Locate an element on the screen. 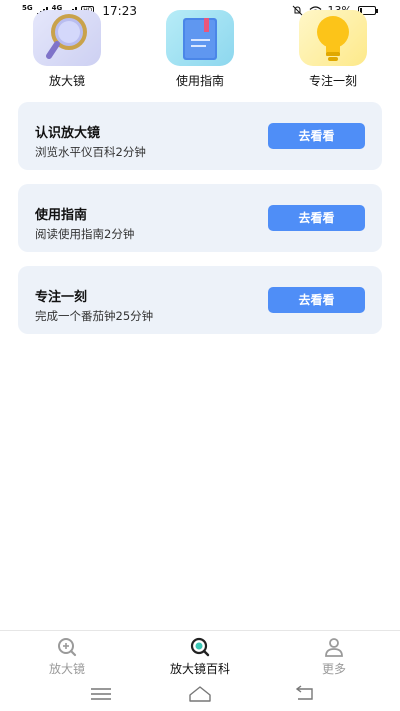 This screenshot has height=711, width=400. back-icon is located at coordinates (305, 694).